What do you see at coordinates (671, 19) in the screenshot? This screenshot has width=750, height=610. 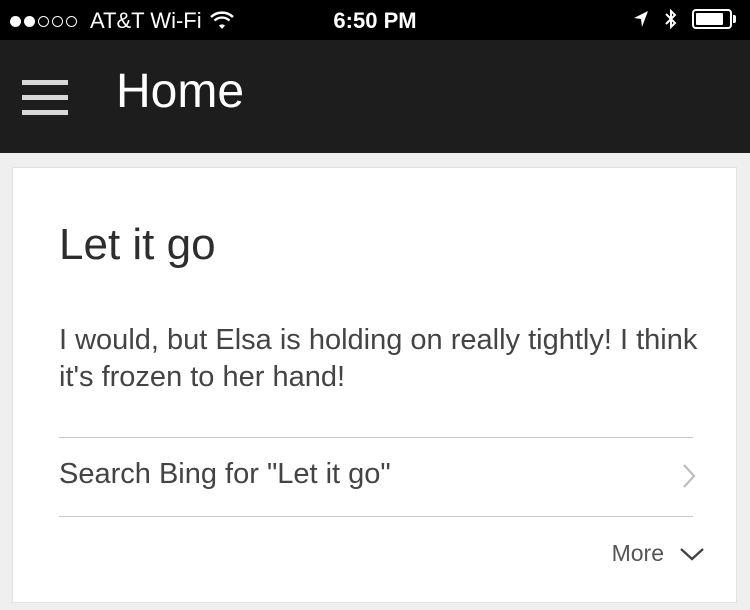 I see `bluetooth-icon` at bounding box center [671, 19].